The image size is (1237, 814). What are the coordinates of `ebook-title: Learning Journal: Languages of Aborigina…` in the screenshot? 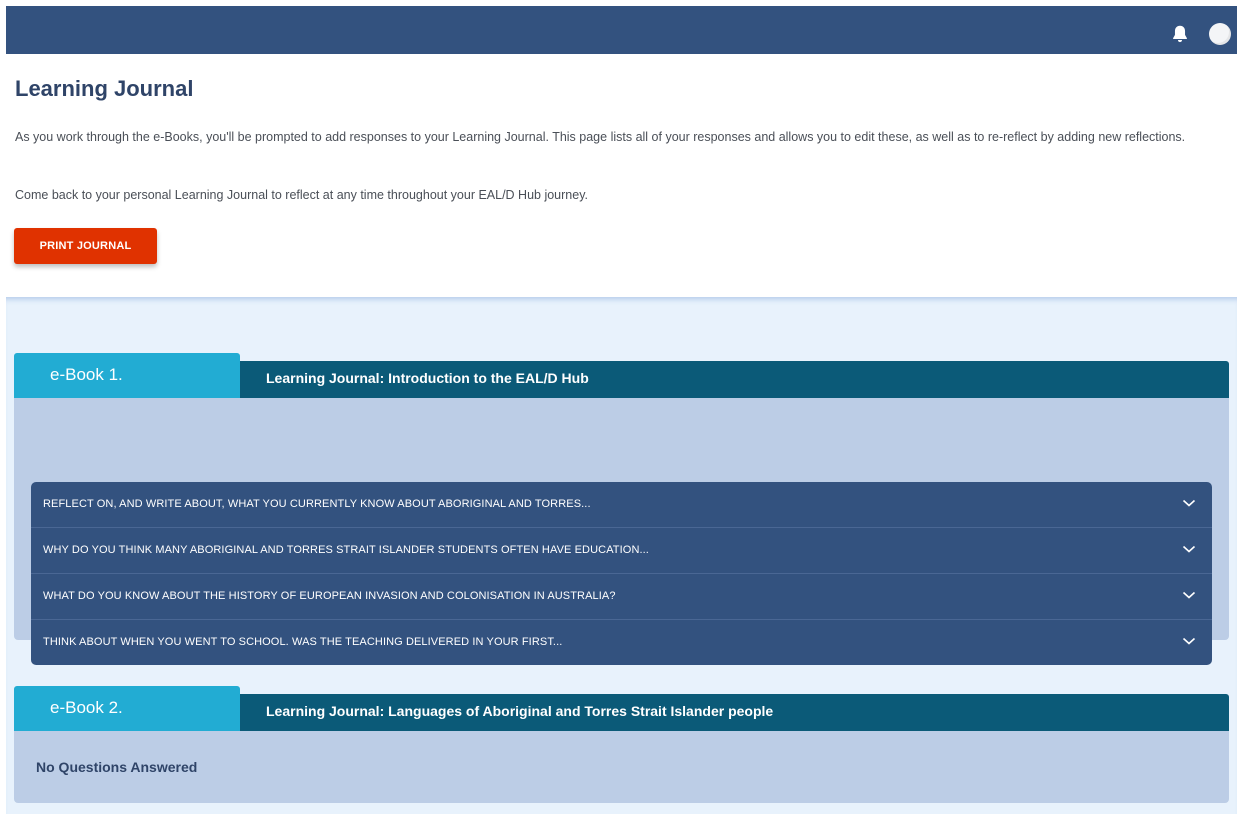 It's located at (520, 711).